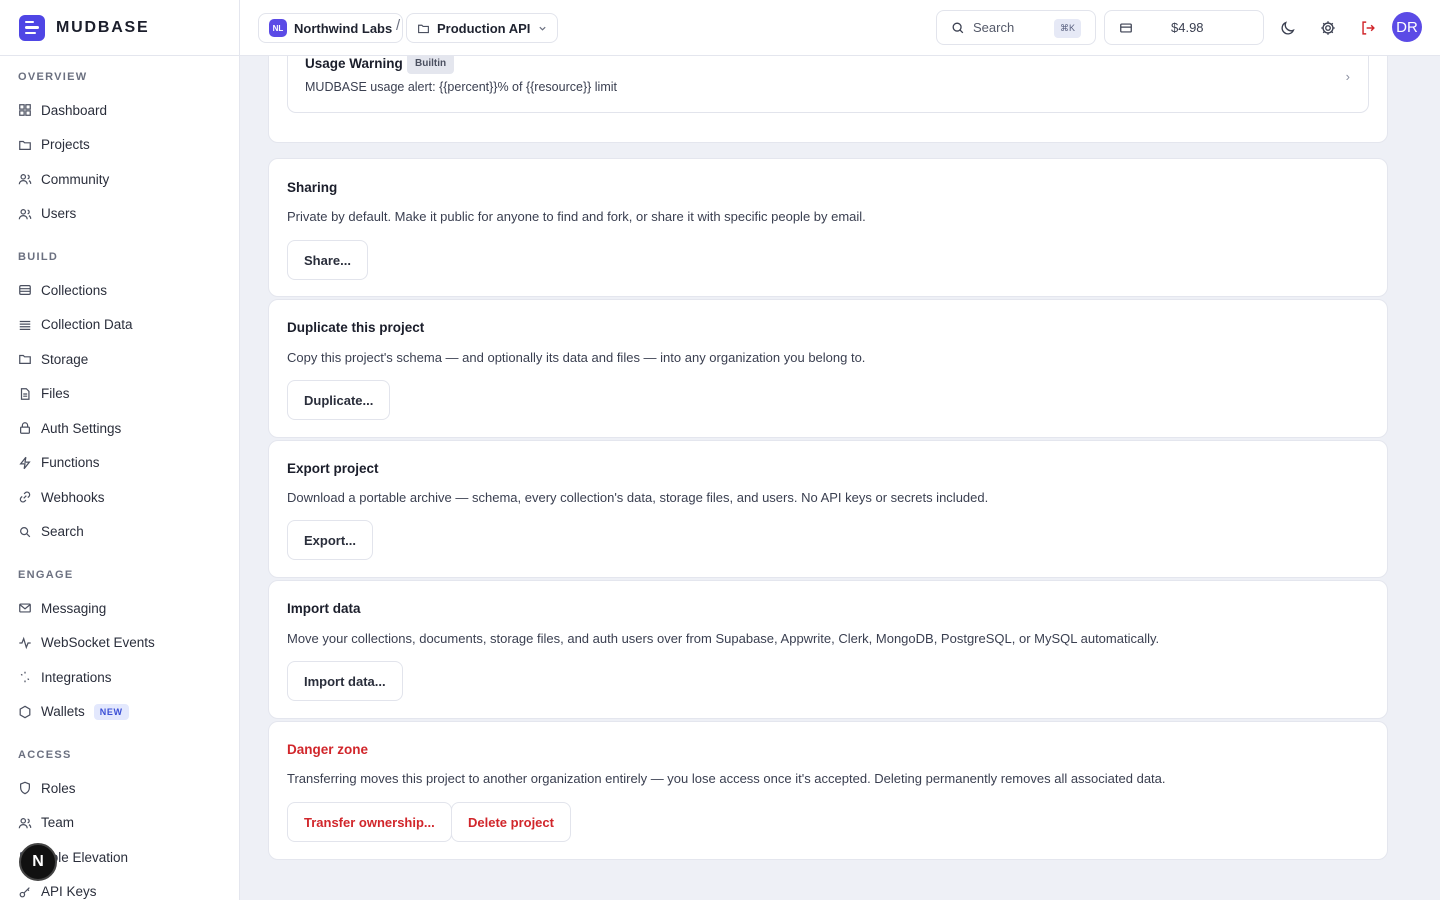 This screenshot has height=900, width=1440. Describe the element at coordinates (74, 110) in the screenshot. I see `sidebar-item-label: Dashboard` at that location.